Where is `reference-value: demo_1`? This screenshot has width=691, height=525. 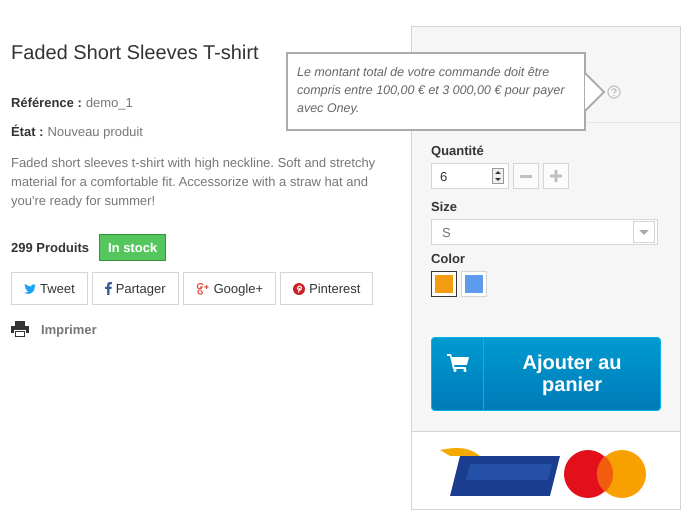 reference-value: demo_1 is located at coordinates (109, 102).